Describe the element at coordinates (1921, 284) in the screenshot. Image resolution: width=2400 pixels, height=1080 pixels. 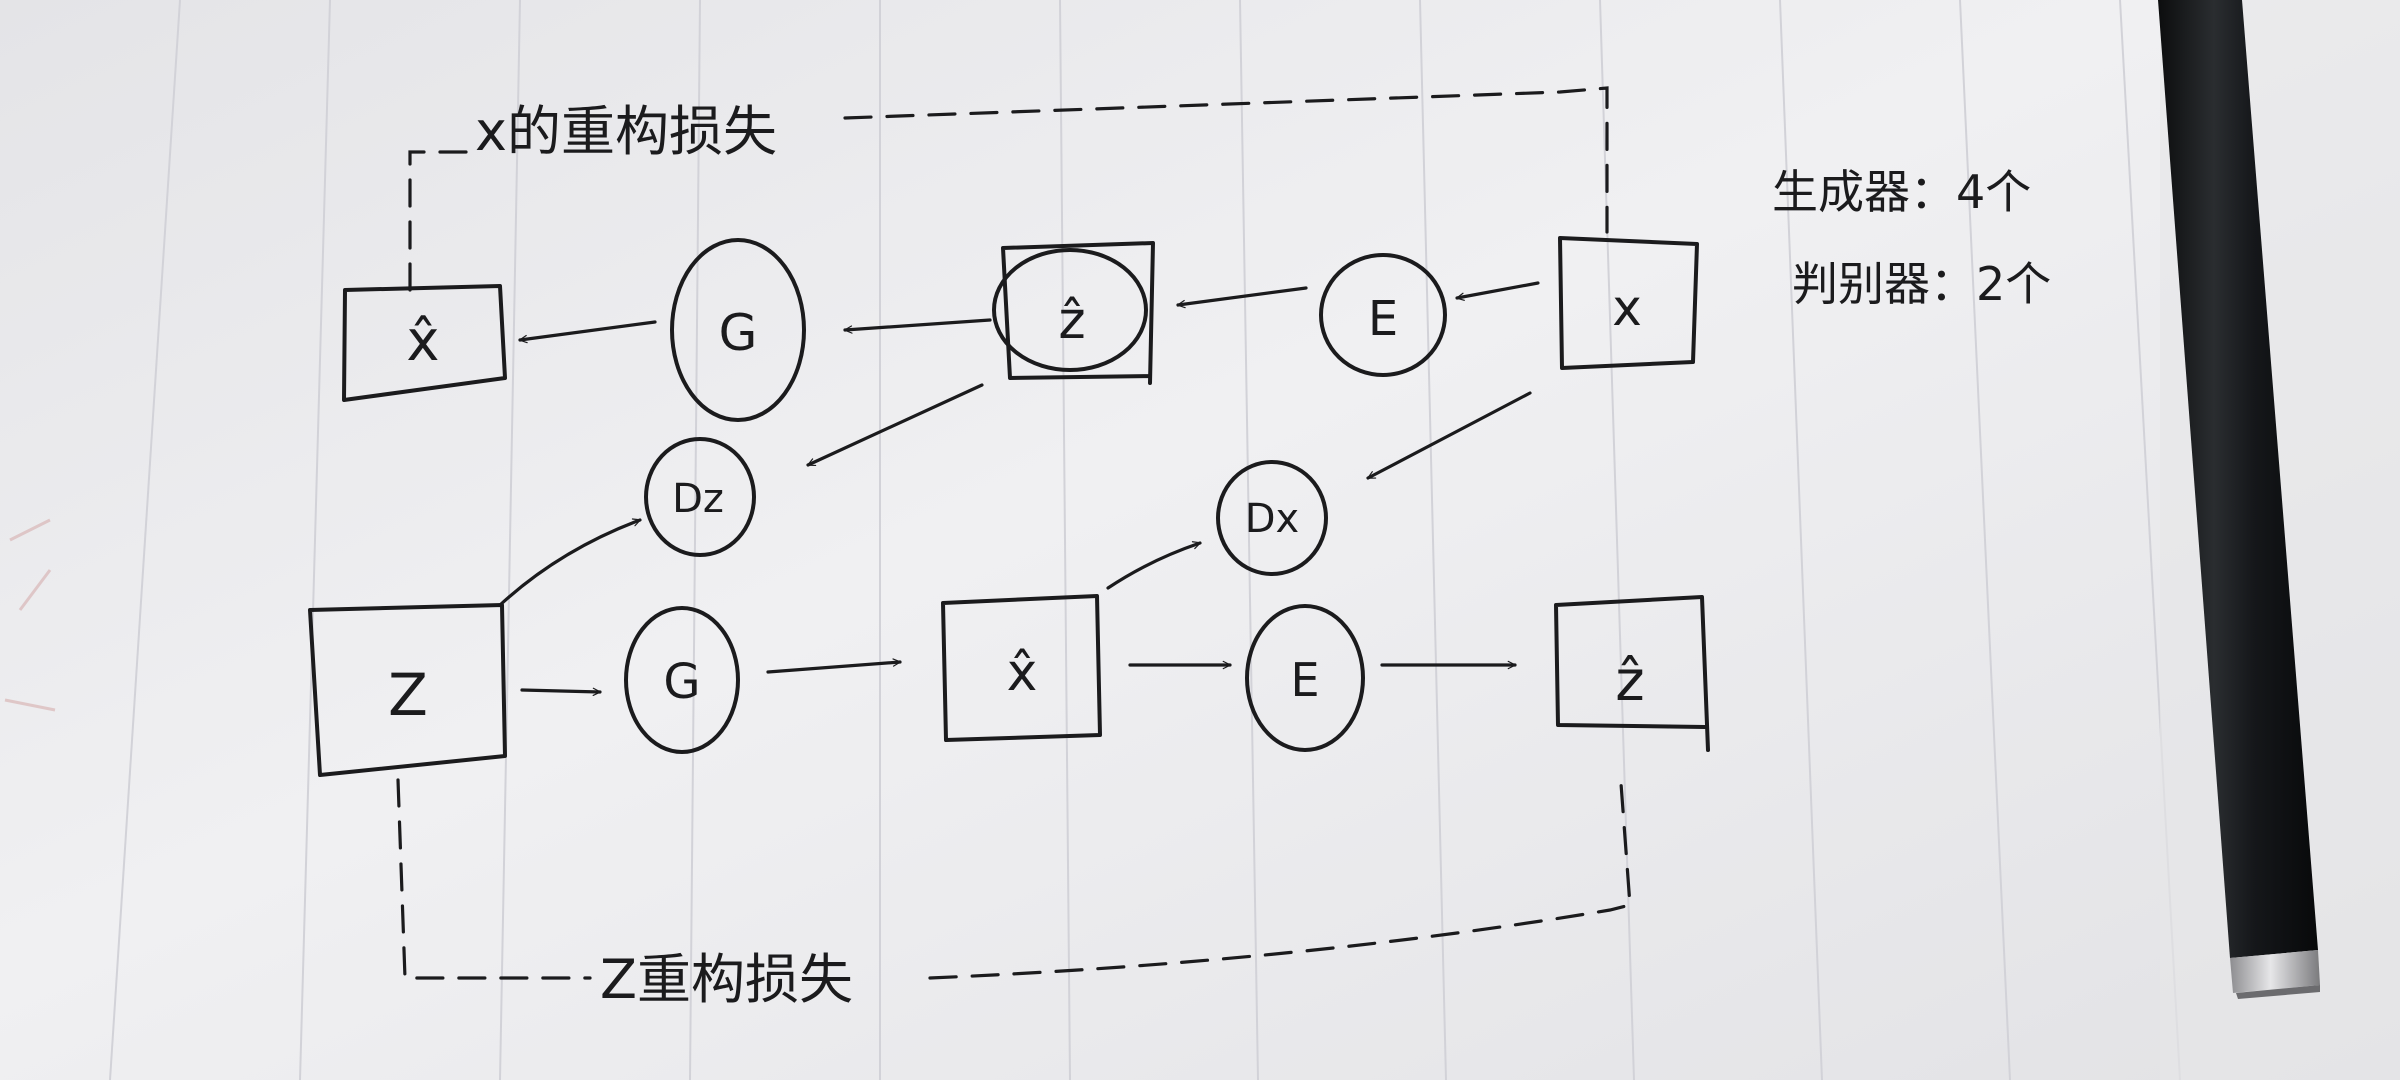
I see `note-discriminators: 判别器：2个` at that location.